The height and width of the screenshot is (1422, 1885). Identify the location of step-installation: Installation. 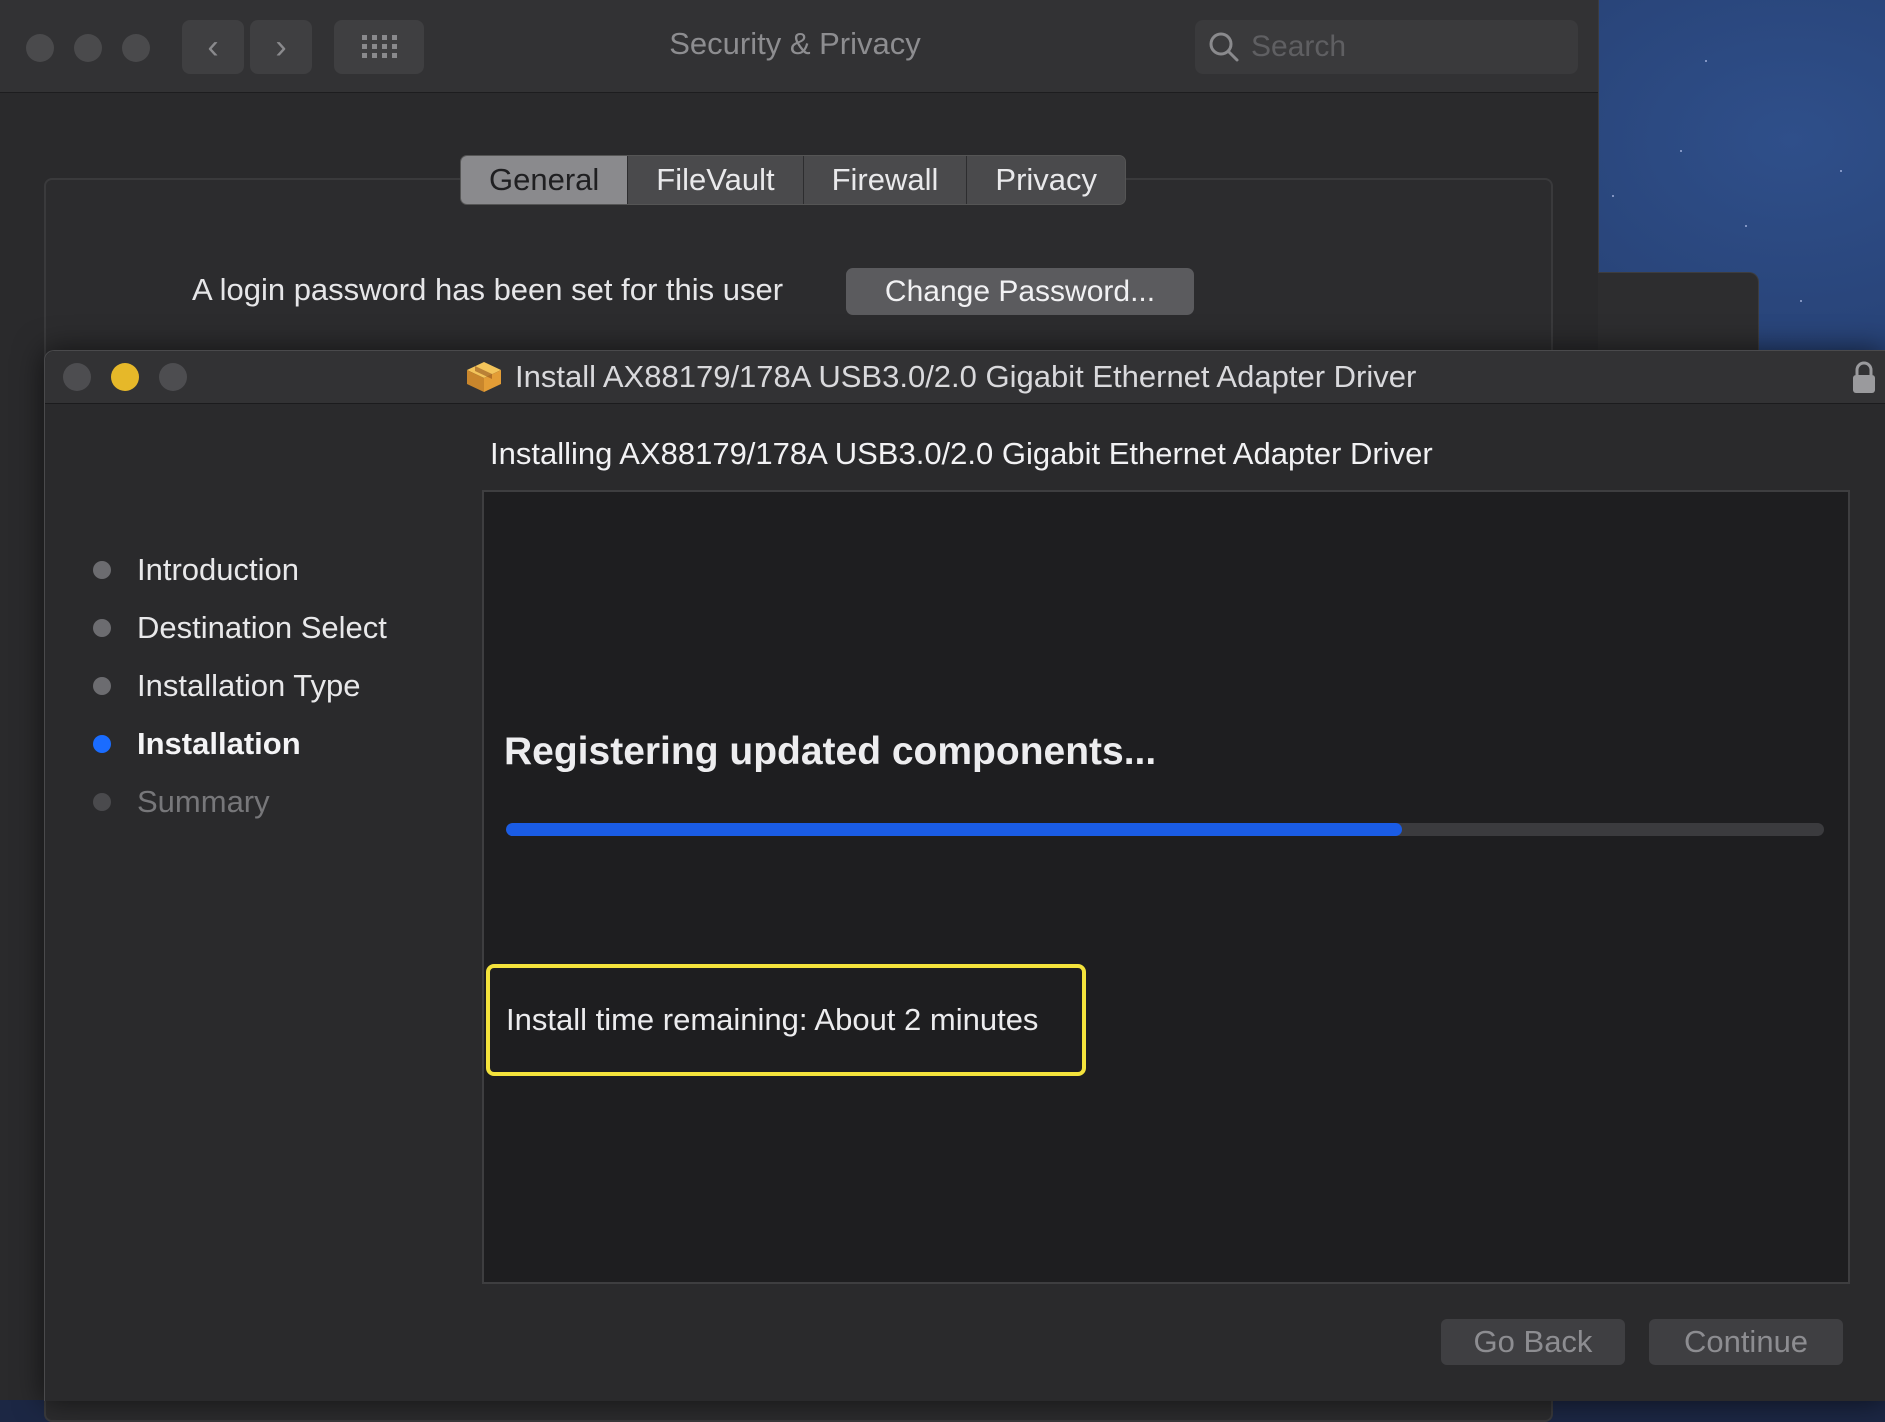
(239, 744).